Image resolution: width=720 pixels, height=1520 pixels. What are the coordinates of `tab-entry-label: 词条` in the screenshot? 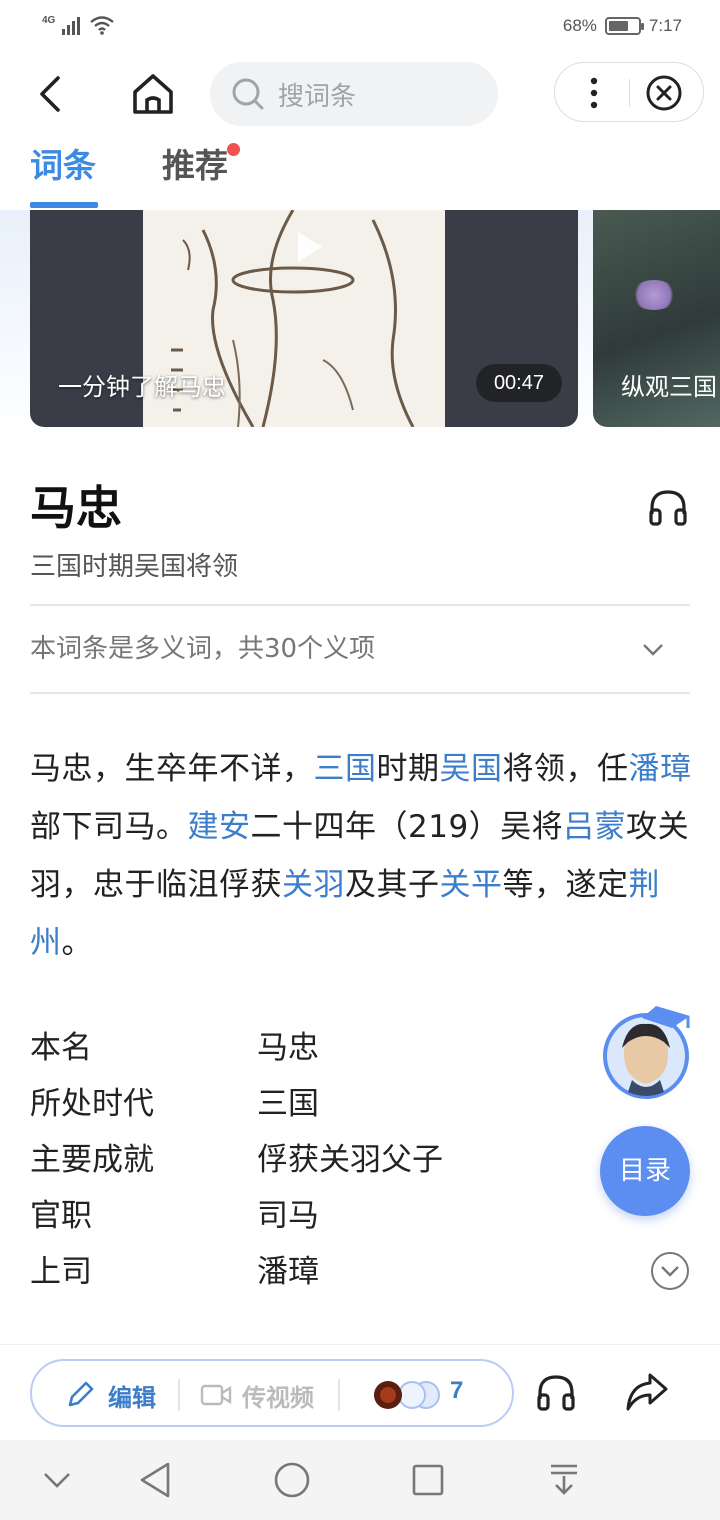 It's located at (63, 165).